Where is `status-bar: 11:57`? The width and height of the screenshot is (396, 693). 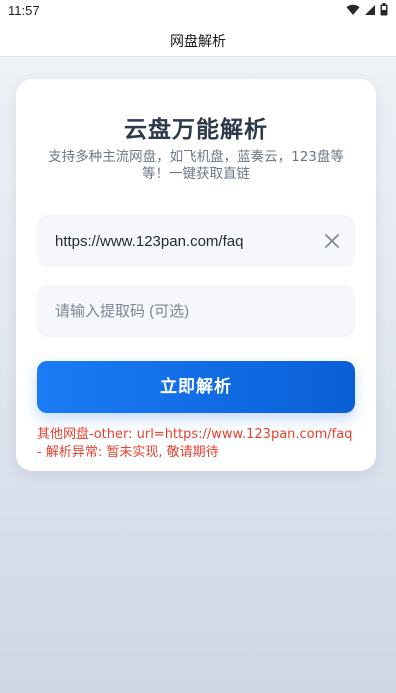
status-bar: 11:57 is located at coordinates (198, 11).